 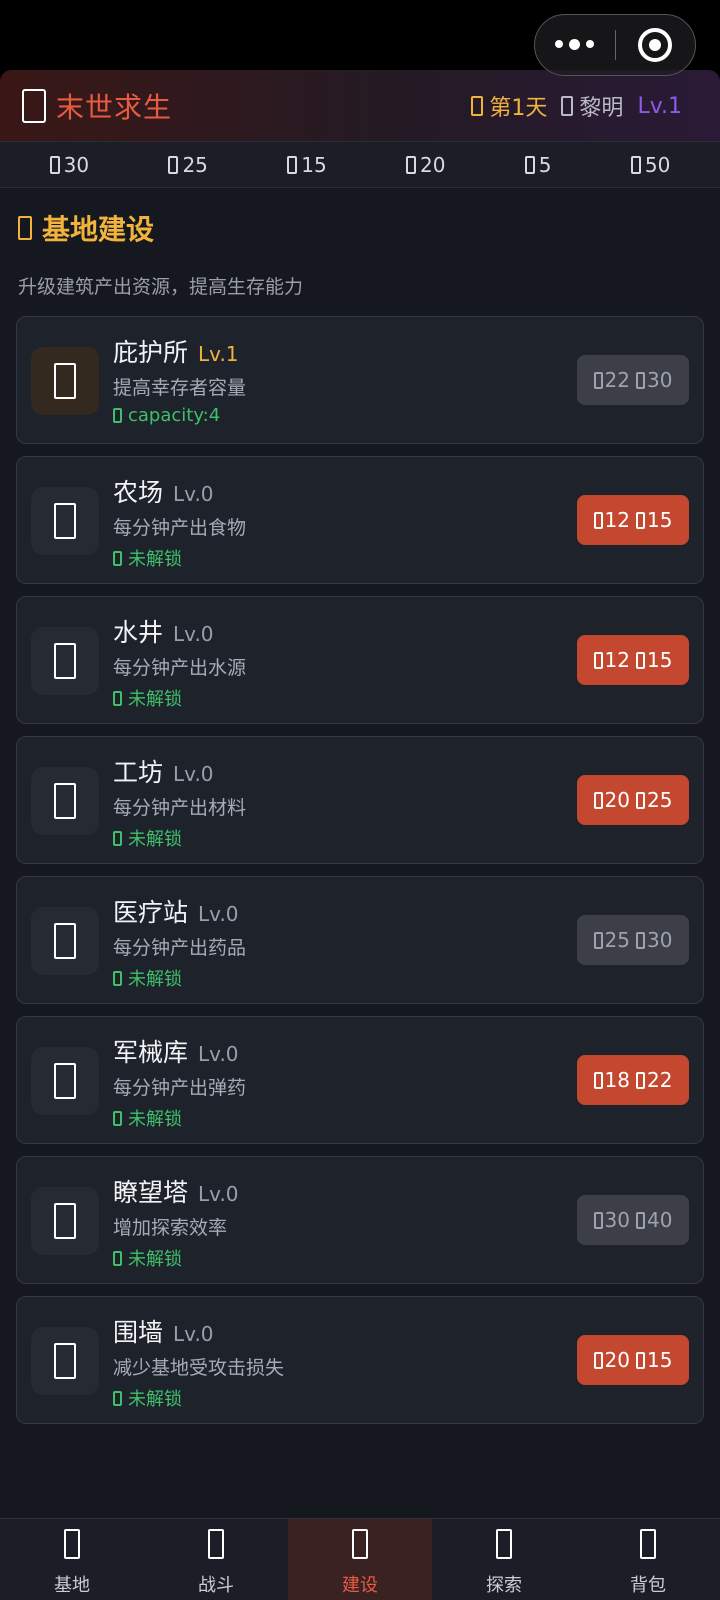 What do you see at coordinates (529, 164) in the screenshot?
I see `ammo-icon` at bounding box center [529, 164].